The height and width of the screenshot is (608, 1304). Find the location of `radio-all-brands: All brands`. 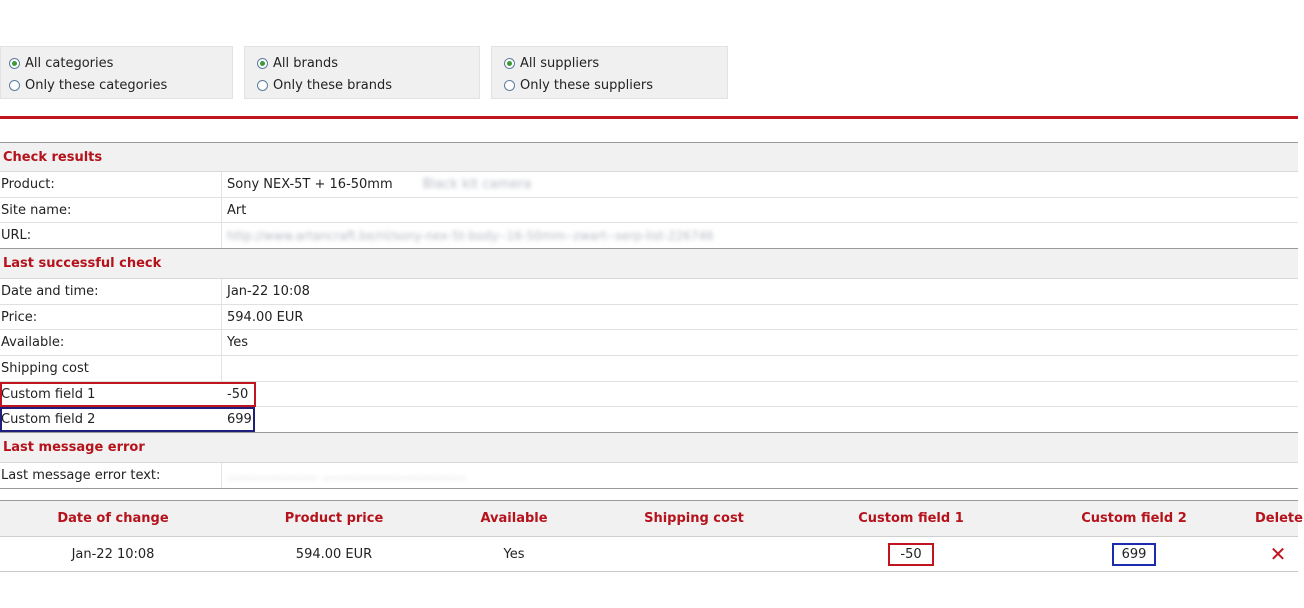

radio-all-brands: All brands is located at coordinates (297, 63).